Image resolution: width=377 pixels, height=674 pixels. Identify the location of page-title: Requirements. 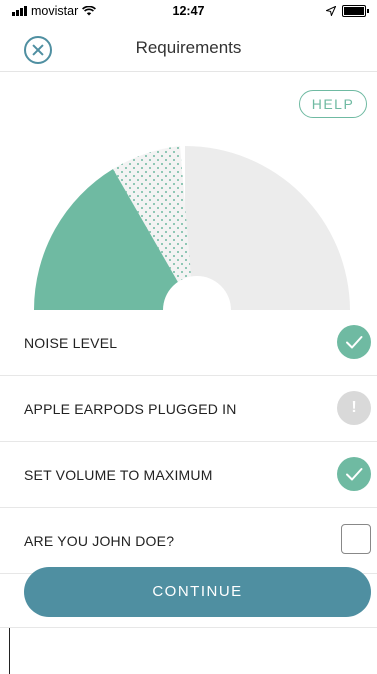
(188, 47).